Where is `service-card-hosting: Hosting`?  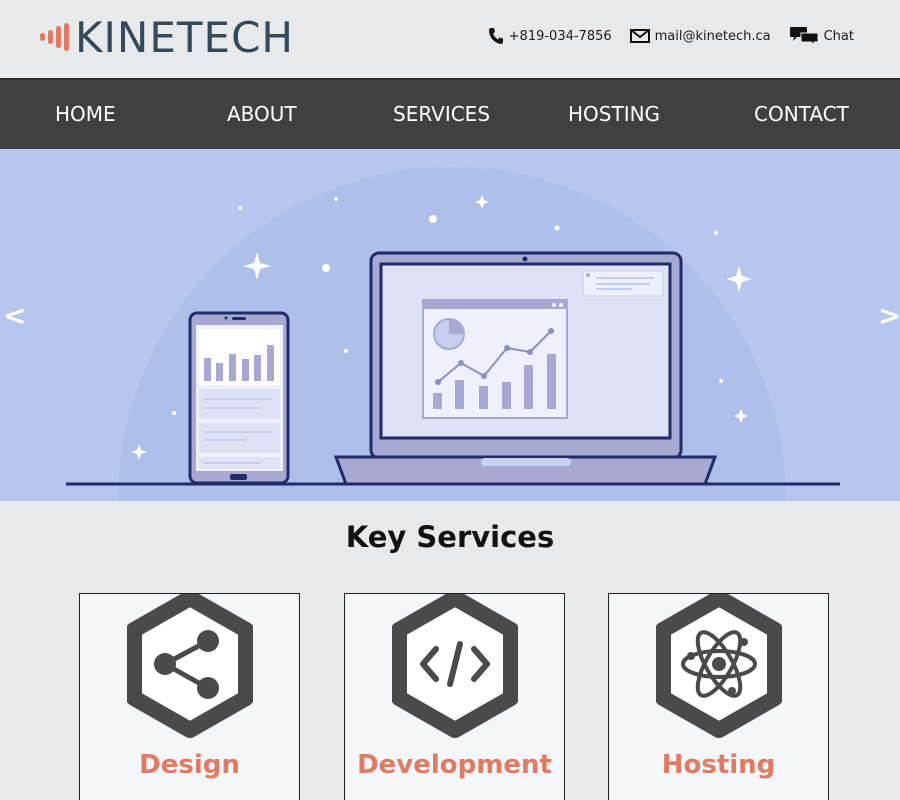 service-card-hosting: Hosting is located at coordinates (718, 696).